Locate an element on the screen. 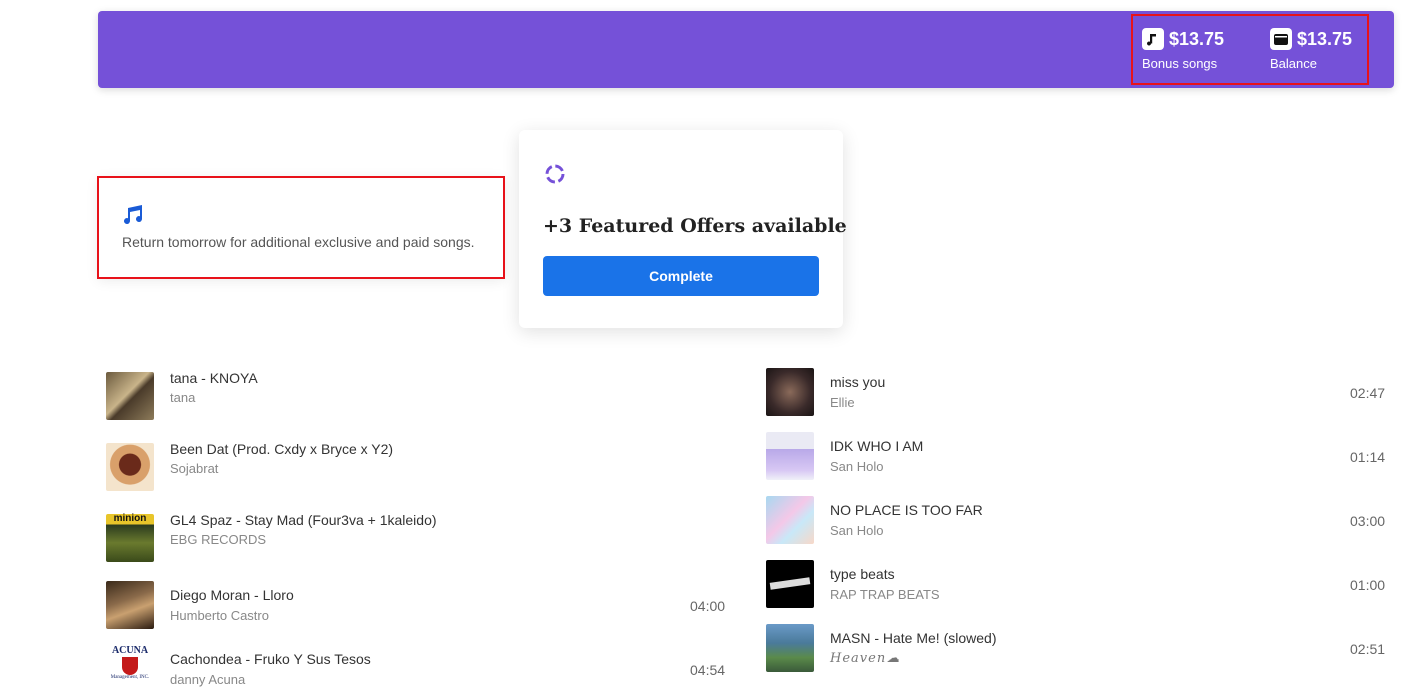 Image resolution: width=1422 pixels, height=697 pixels. acuna-shield-icon is located at coordinates (130, 666).